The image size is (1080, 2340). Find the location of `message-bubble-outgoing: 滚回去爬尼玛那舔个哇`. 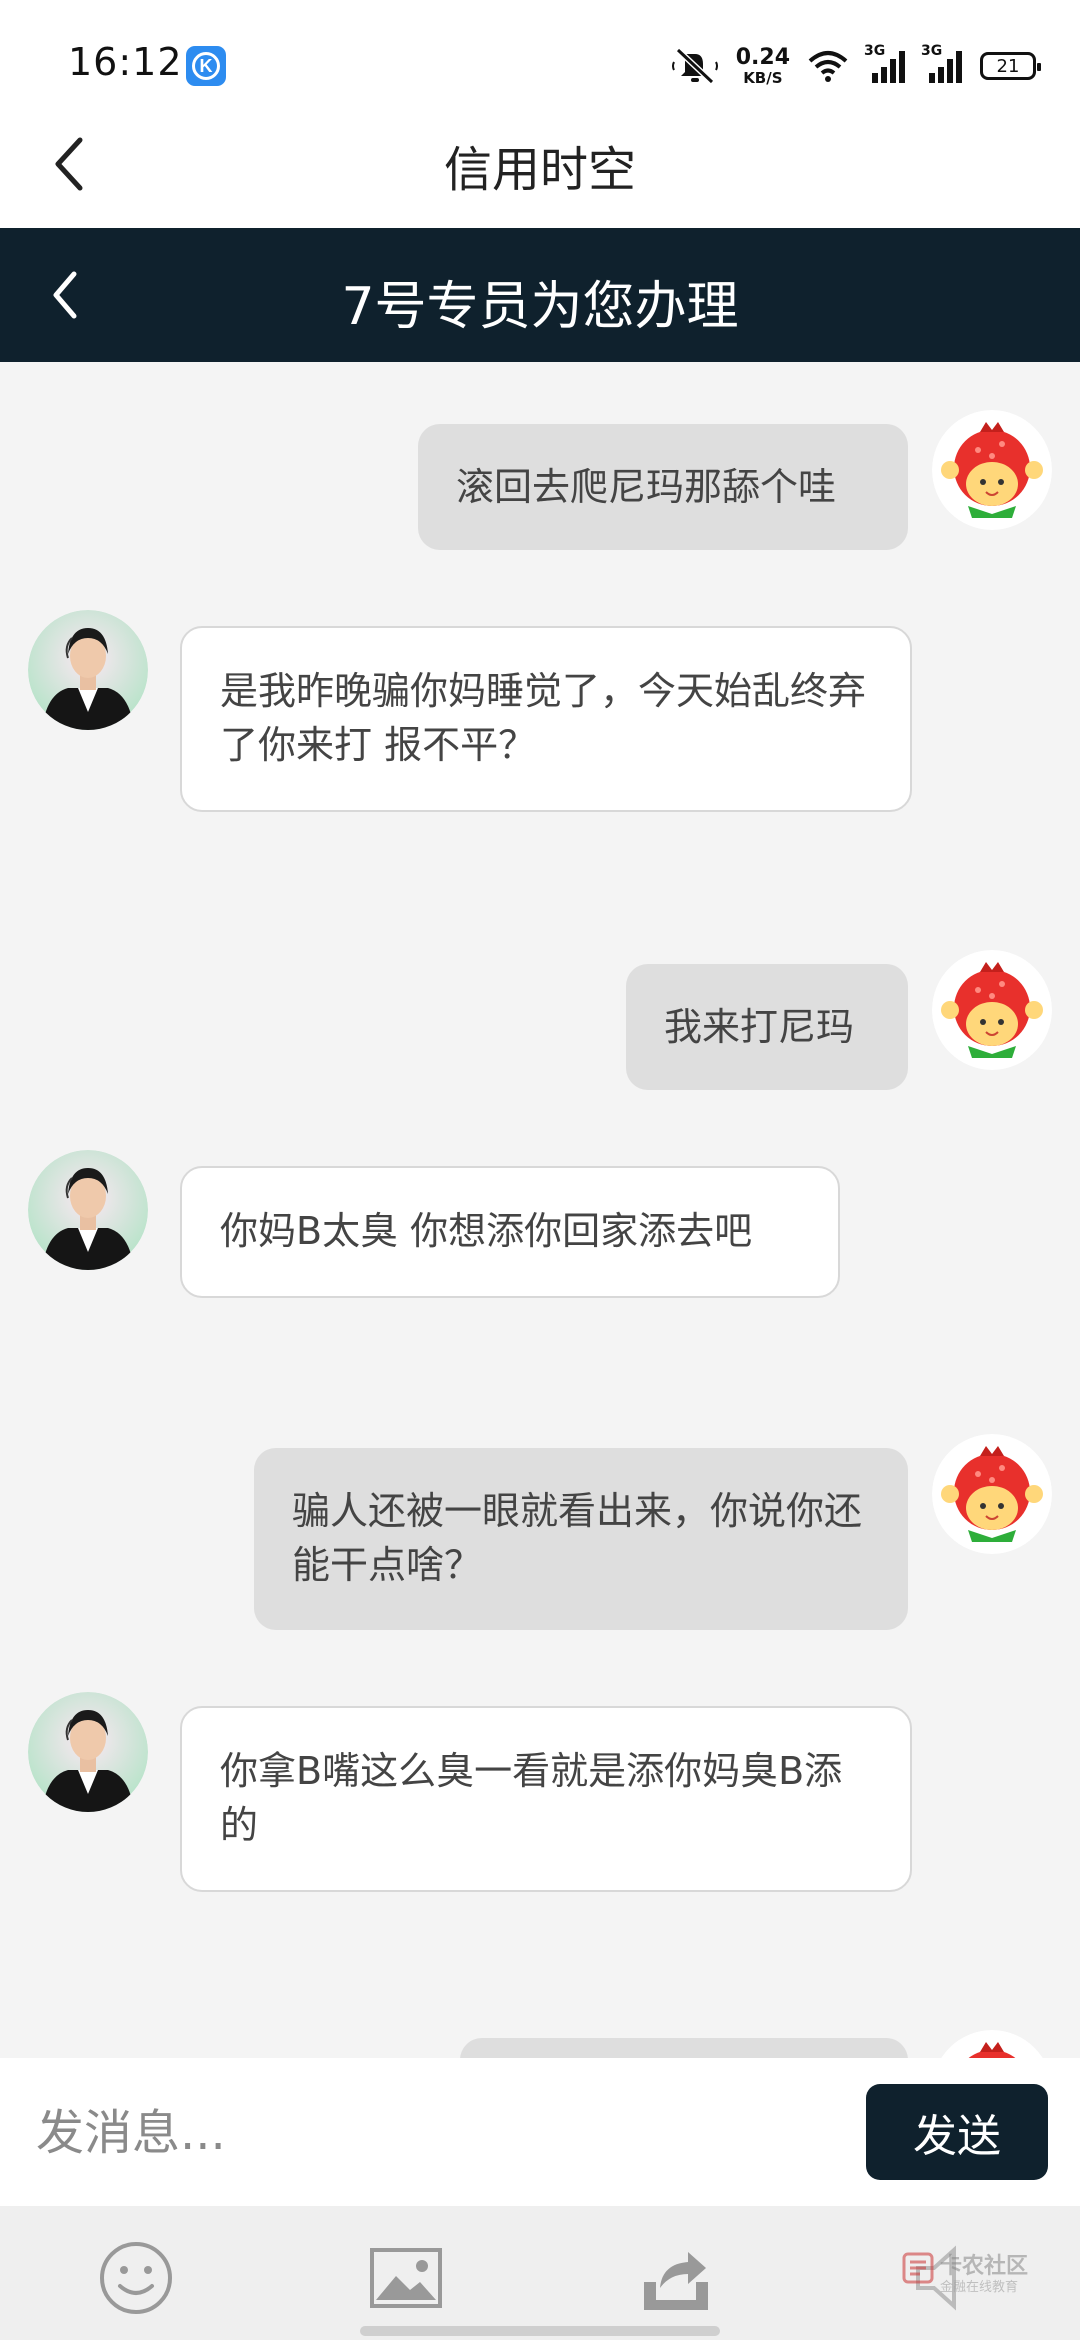

message-bubble-outgoing: 滚回去爬尼玛那舔个哇 is located at coordinates (663, 487).